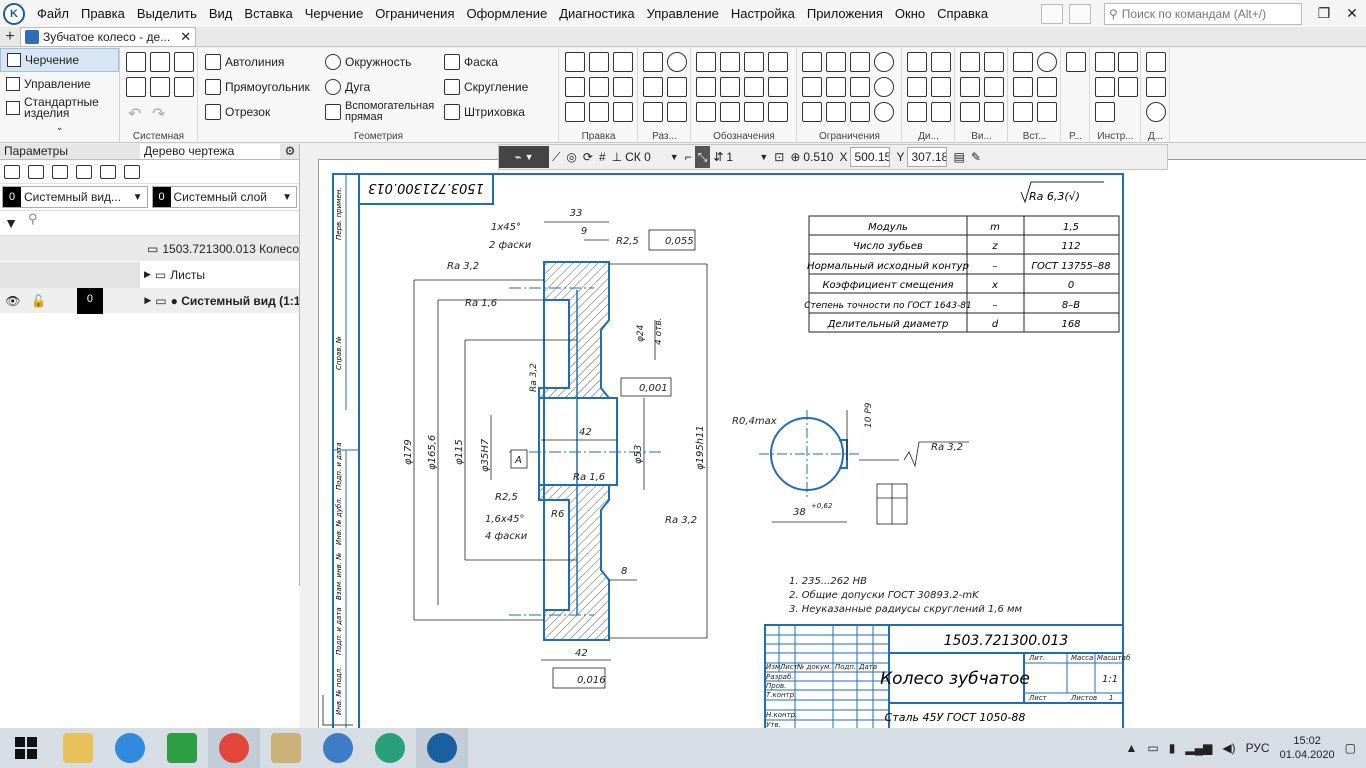 This screenshot has width=1366, height=768. What do you see at coordinates (149, 300) in the screenshot?
I see `tree-system-view: 👁 🔓 0 ▶ ▭ ● Системный вид (1:1` at bounding box center [149, 300].